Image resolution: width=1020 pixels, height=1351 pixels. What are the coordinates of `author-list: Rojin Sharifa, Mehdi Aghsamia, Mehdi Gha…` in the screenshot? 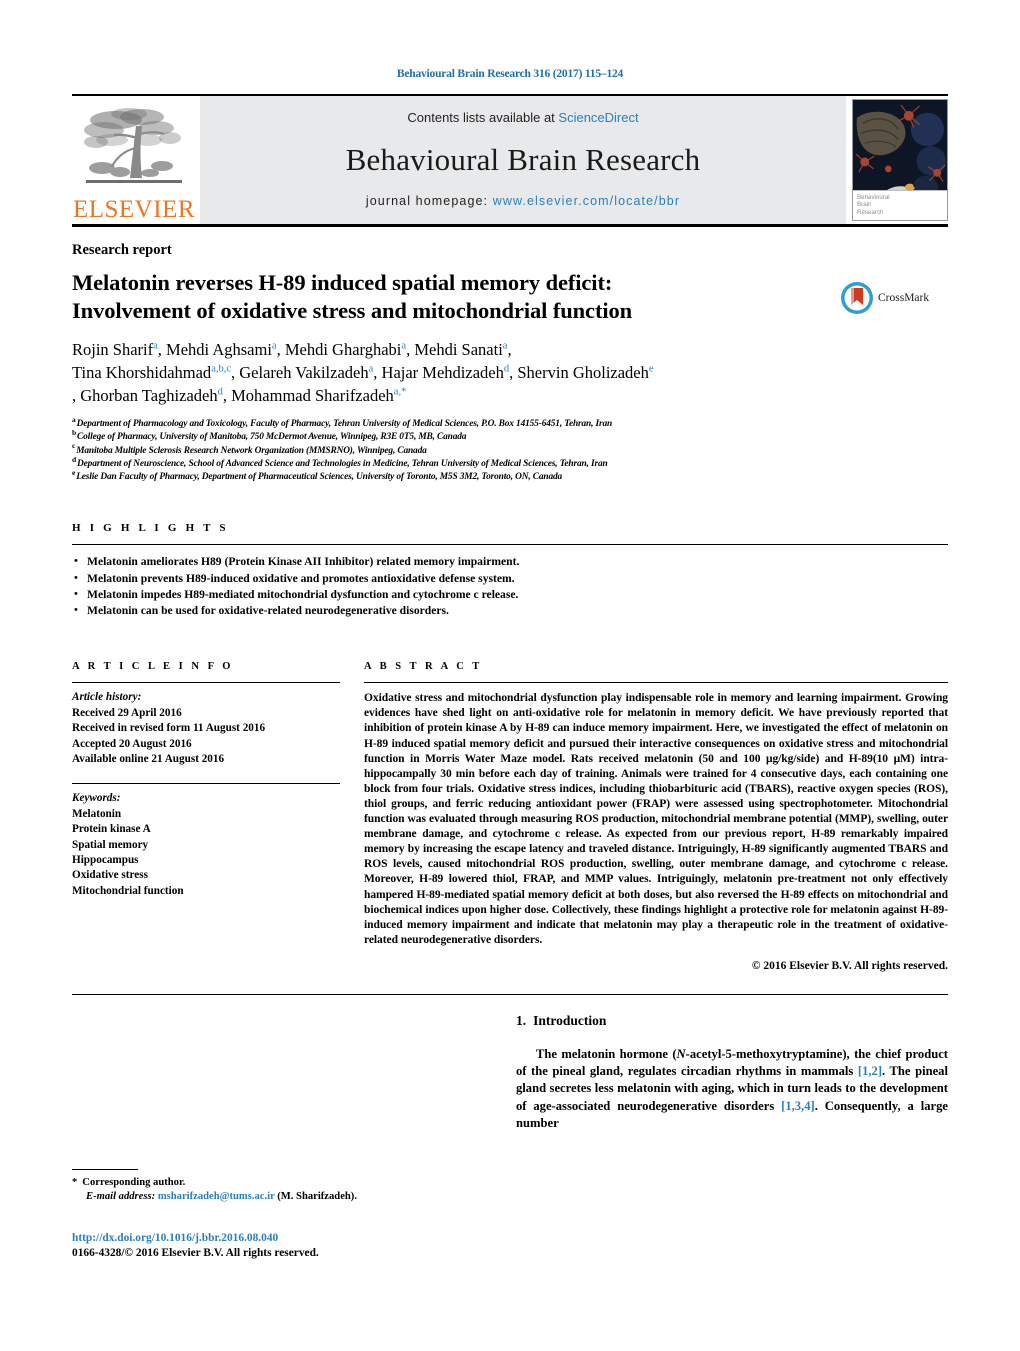 It's located at (363, 372).